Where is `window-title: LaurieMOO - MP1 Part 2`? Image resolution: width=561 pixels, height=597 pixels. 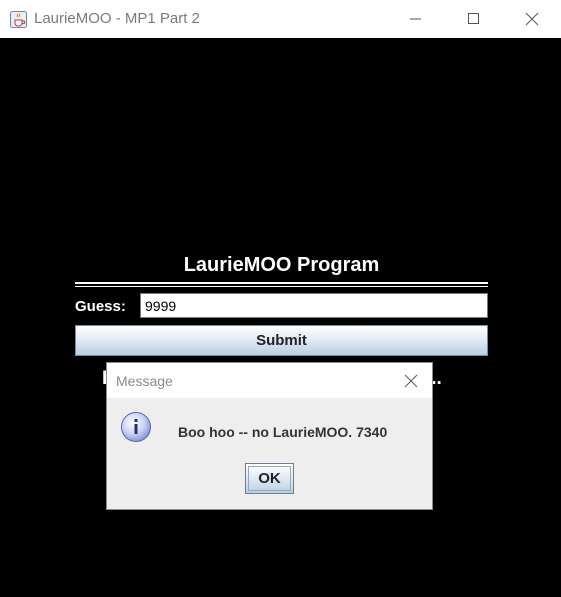 window-title: LaurieMOO - MP1 Part 2 is located at coordinates (117, 18).